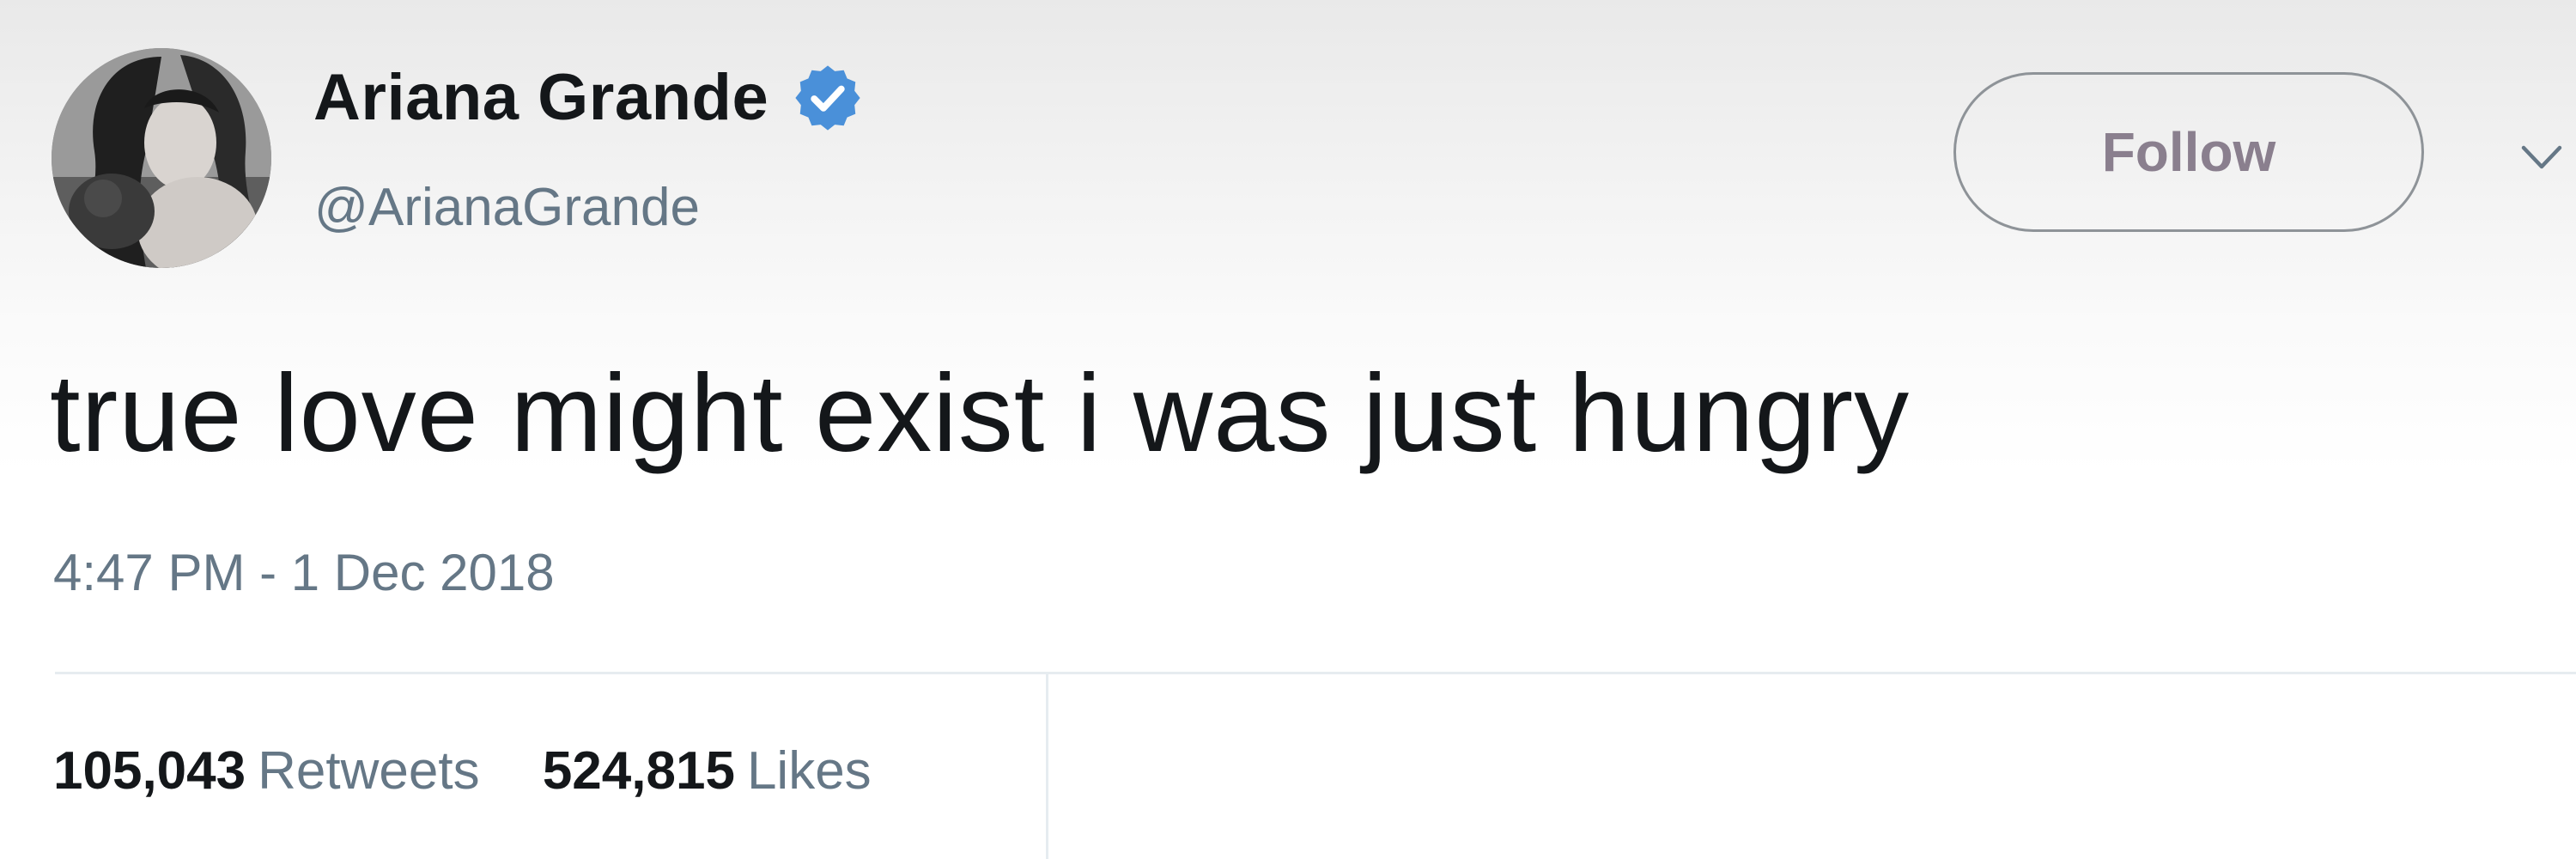 Image resolution: width=2576 pixels, height=859 pixels. I want to click on divider, so click(1316, 673).